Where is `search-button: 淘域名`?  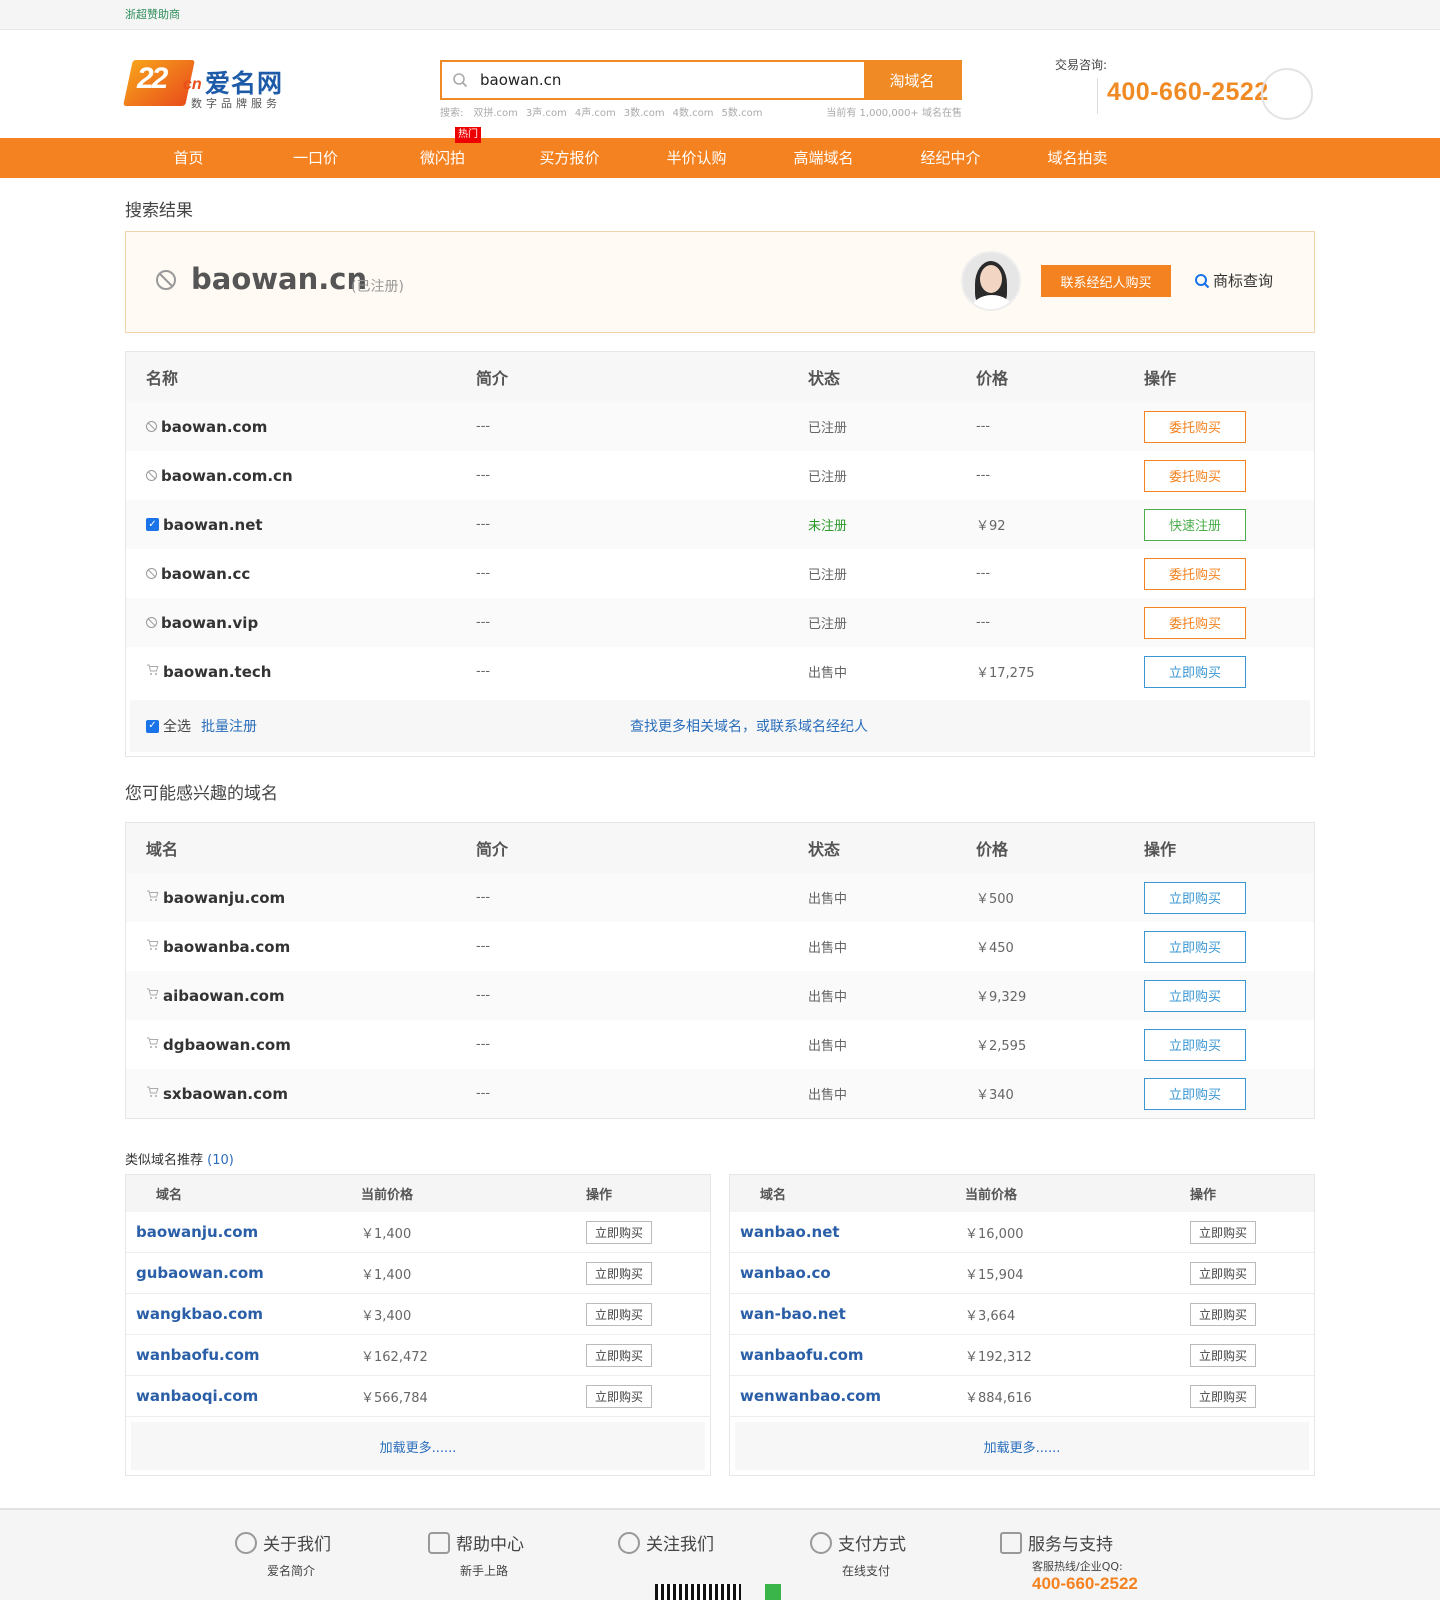
search-button: 淘域名 is located at coordinates (912, 80).